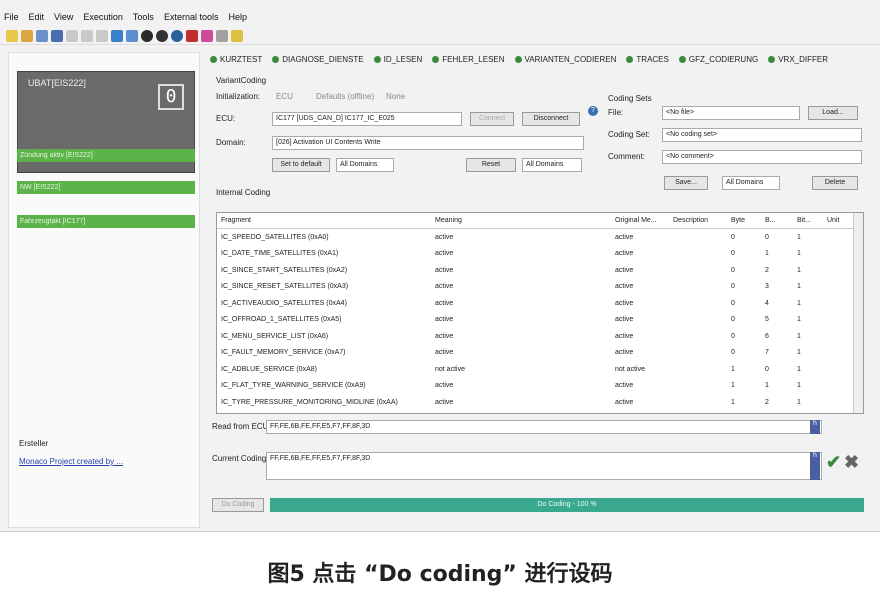 This screenshot has width=880, height=604. What do you see at coordinates (616, 112) in the screenshot?
I see `file-label: File:` at bounding box center [616, 112].